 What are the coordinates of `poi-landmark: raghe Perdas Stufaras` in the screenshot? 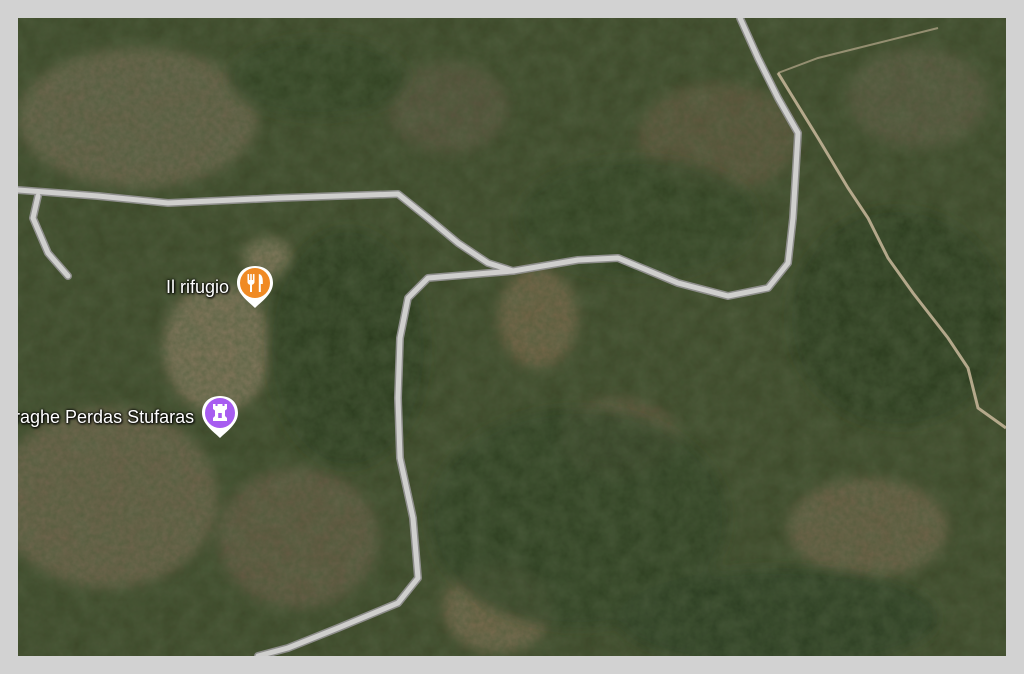 It's located at (129, 417).